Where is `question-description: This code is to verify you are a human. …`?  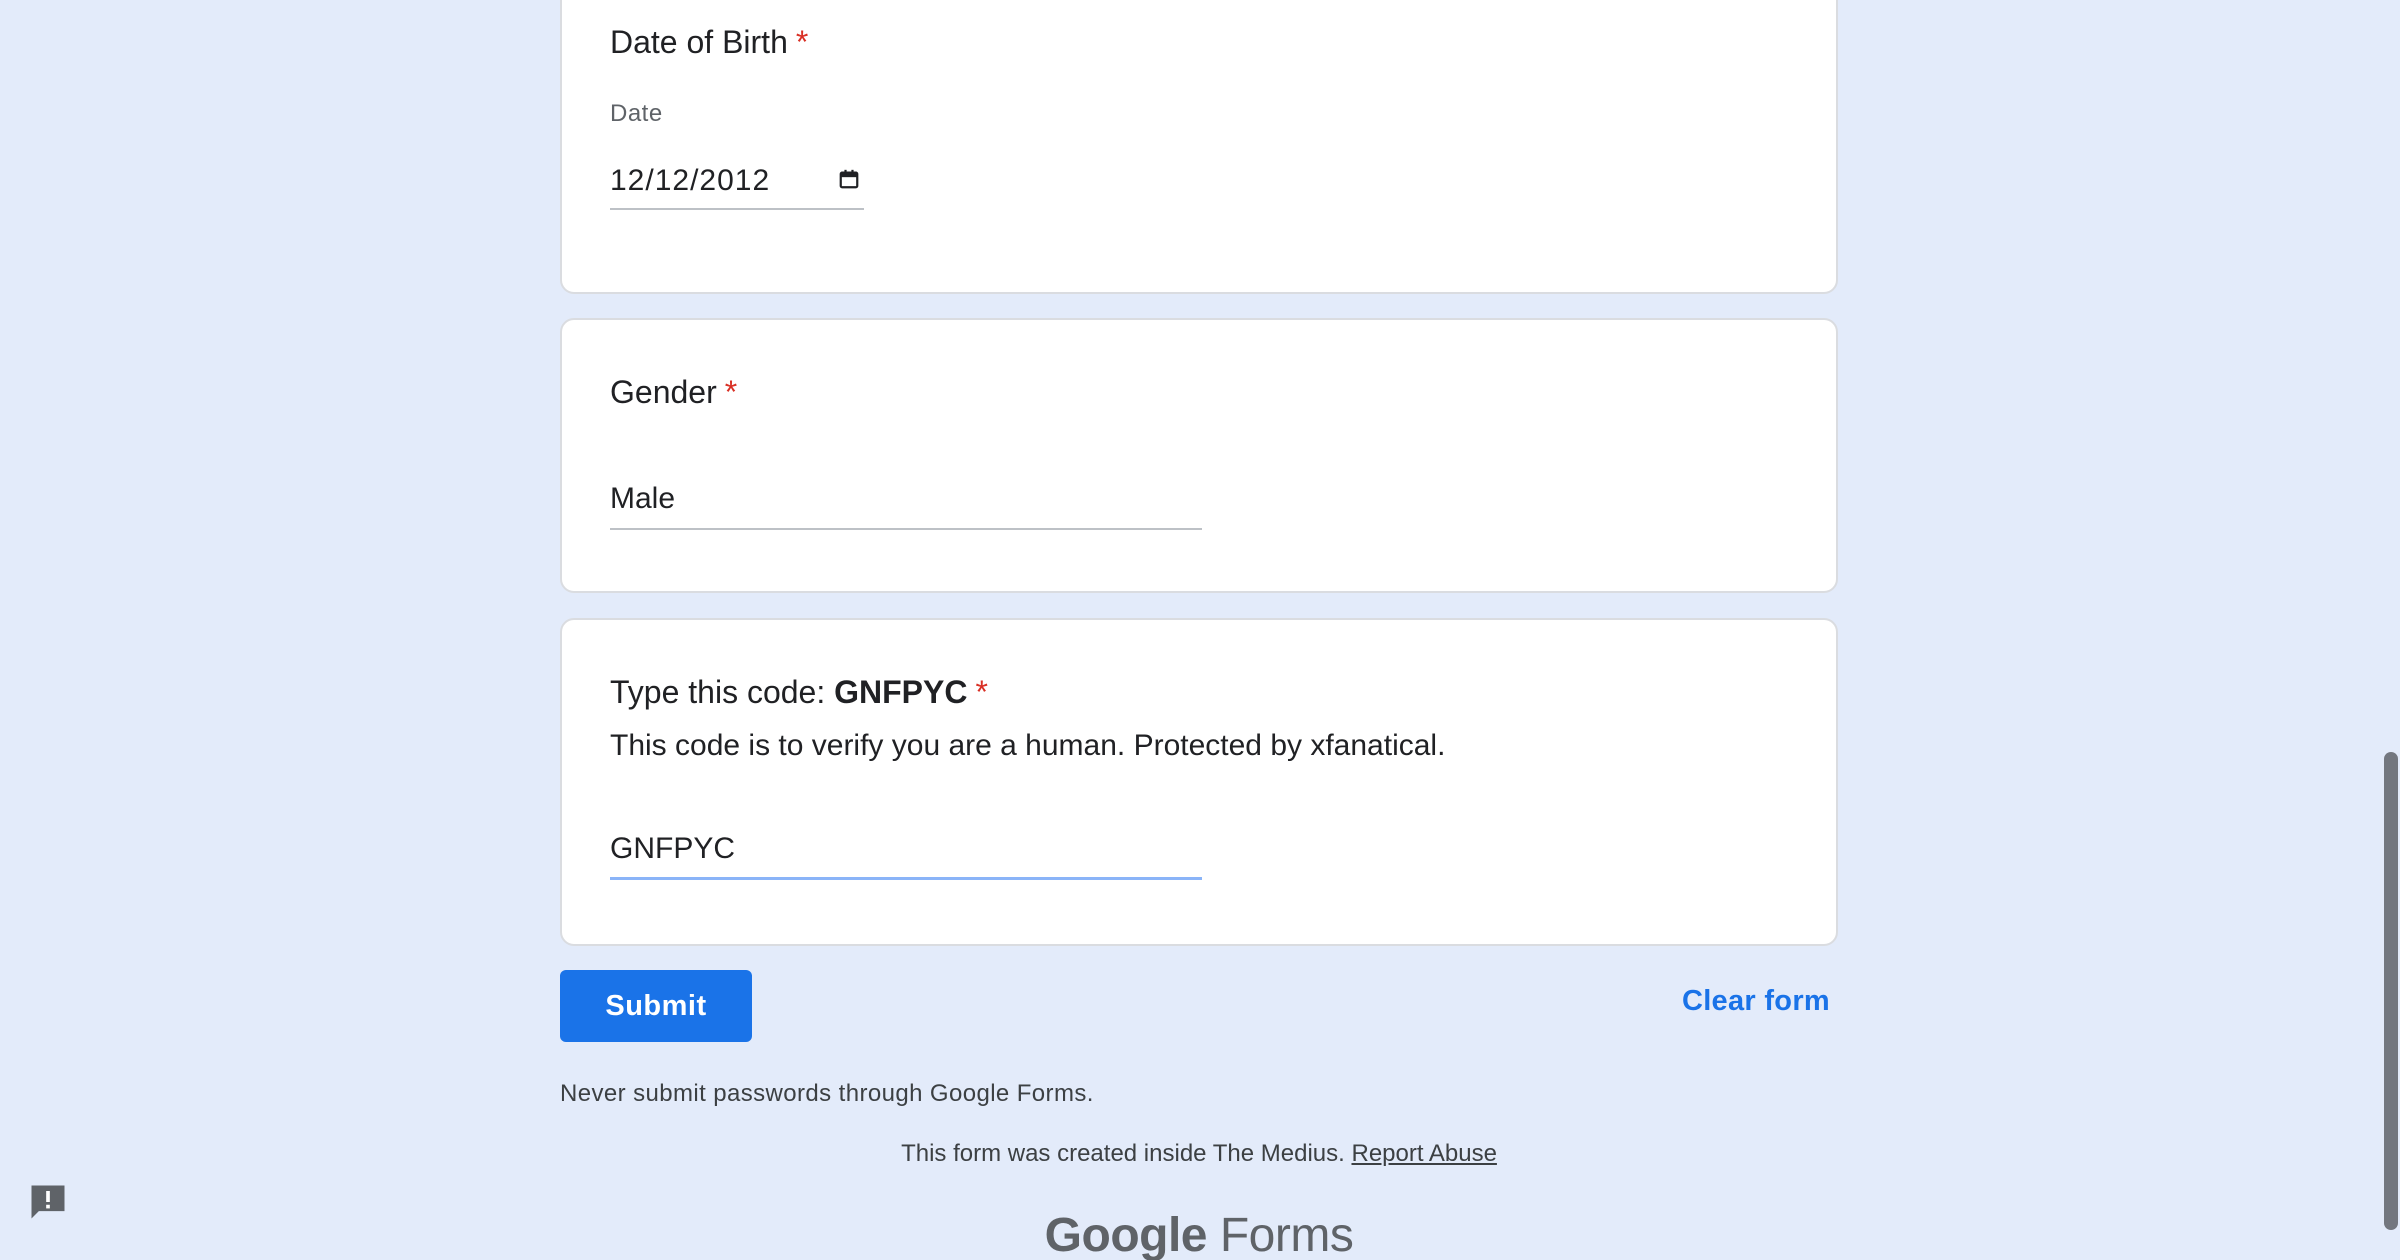
question-description: This code is to verify you are a human. … is located at coordinates (1028, 745).